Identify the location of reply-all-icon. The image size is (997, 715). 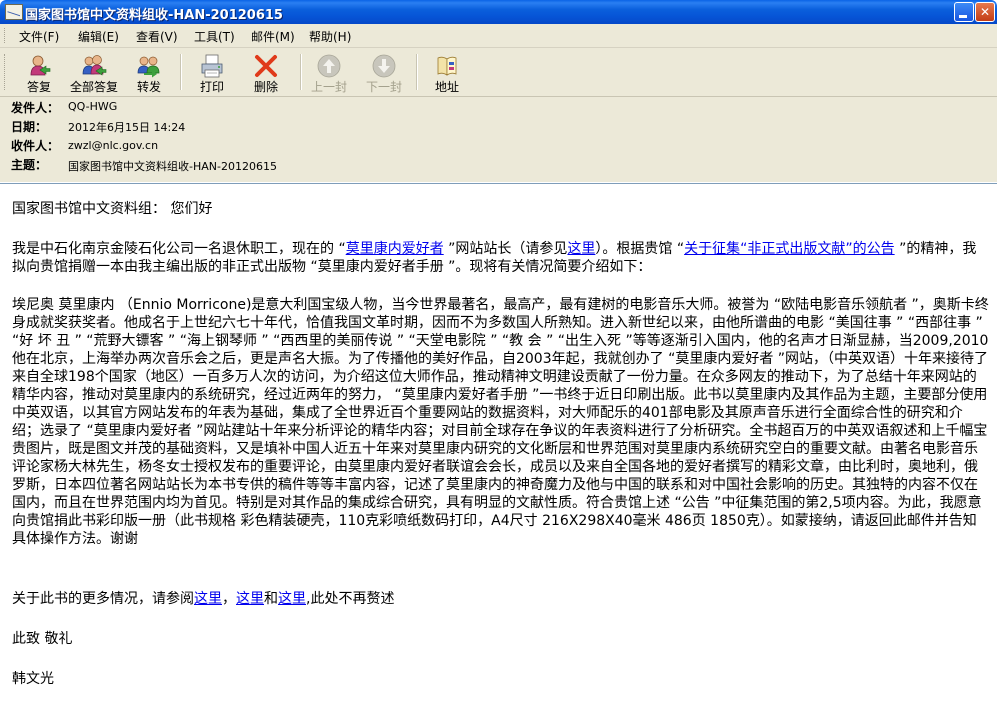
(94, 65).